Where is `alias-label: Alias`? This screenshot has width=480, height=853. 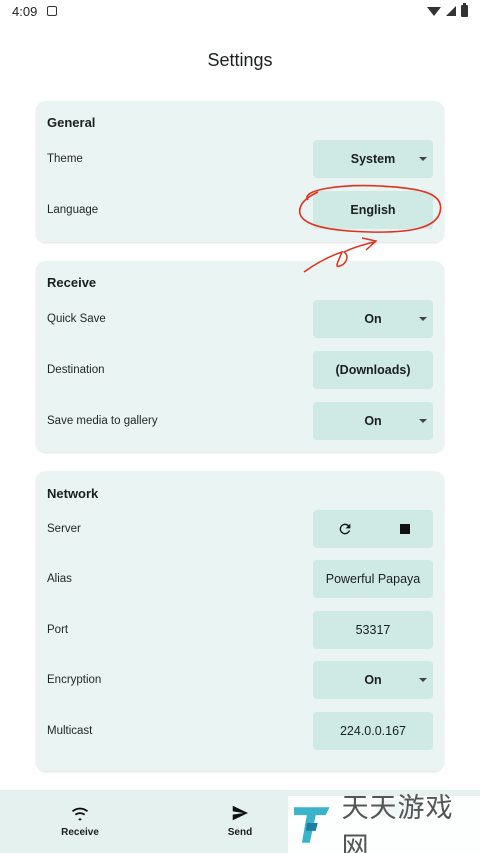 alias-label: Alias is located at coordinates (59, 579).